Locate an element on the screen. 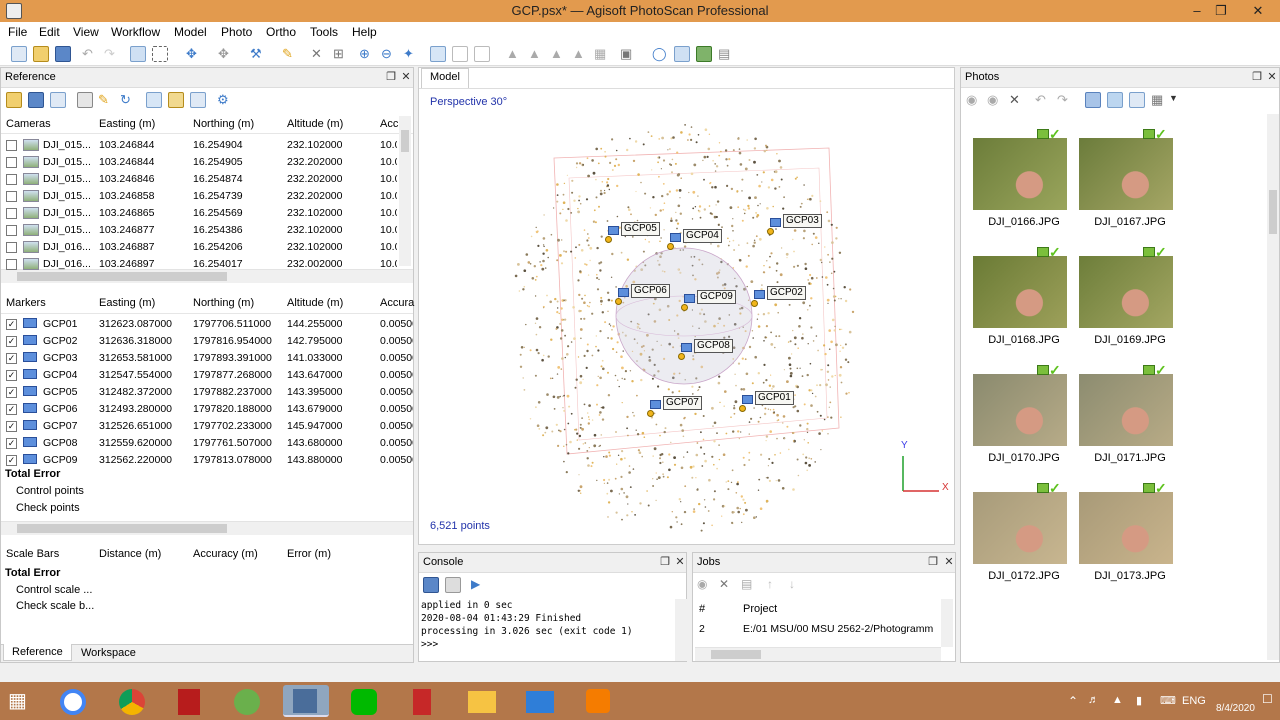  show-cameras-icon is located at coordinates (438, 54).